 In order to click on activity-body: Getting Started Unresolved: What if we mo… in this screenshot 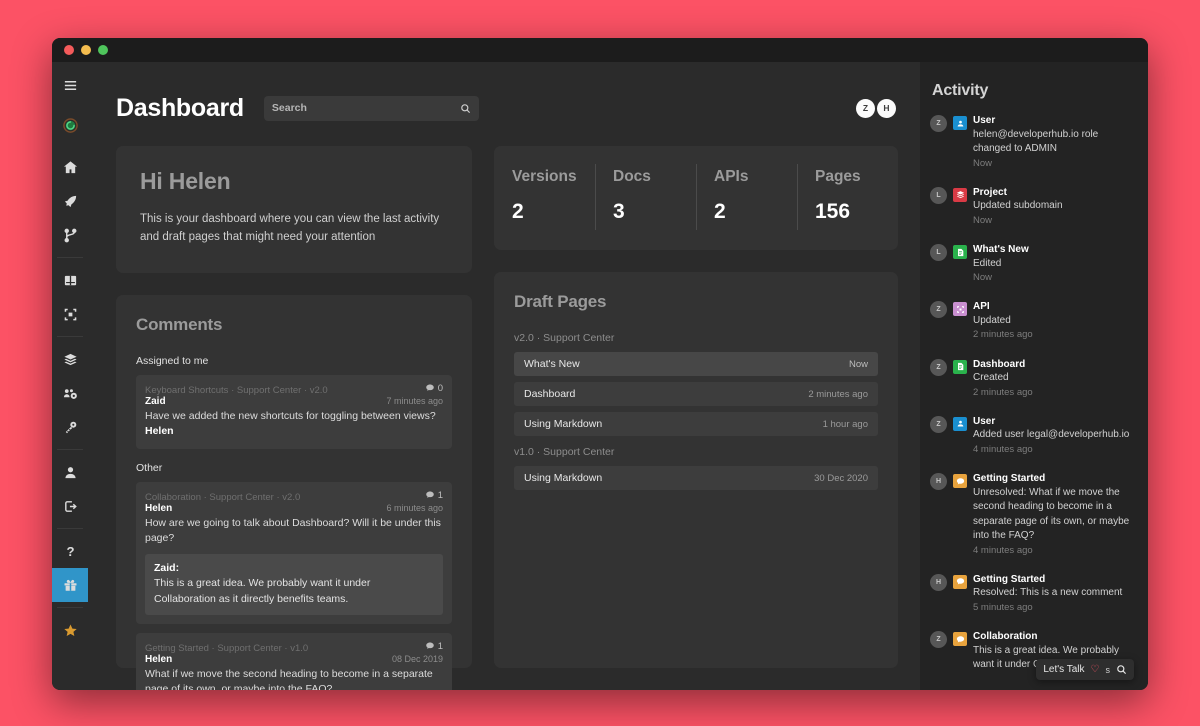, I will do `click(1053, 515)`.